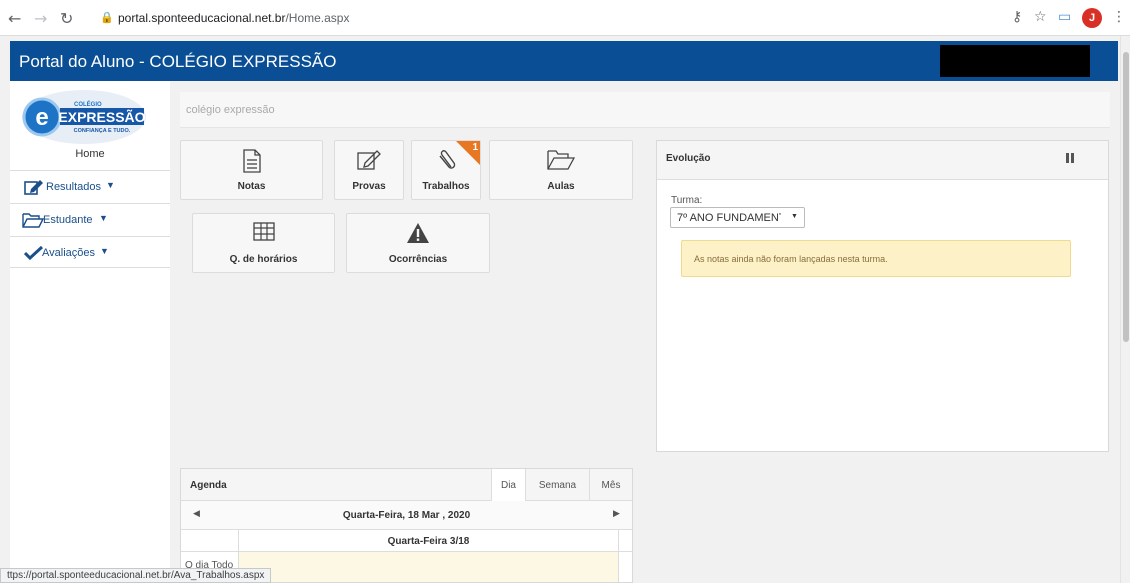 The width and height of the screenshot is (1130, 583). What do you see at coordinates (428, 567) in the screenshot?
I see `agenda-day-cell` at bounding box center [428, 567].